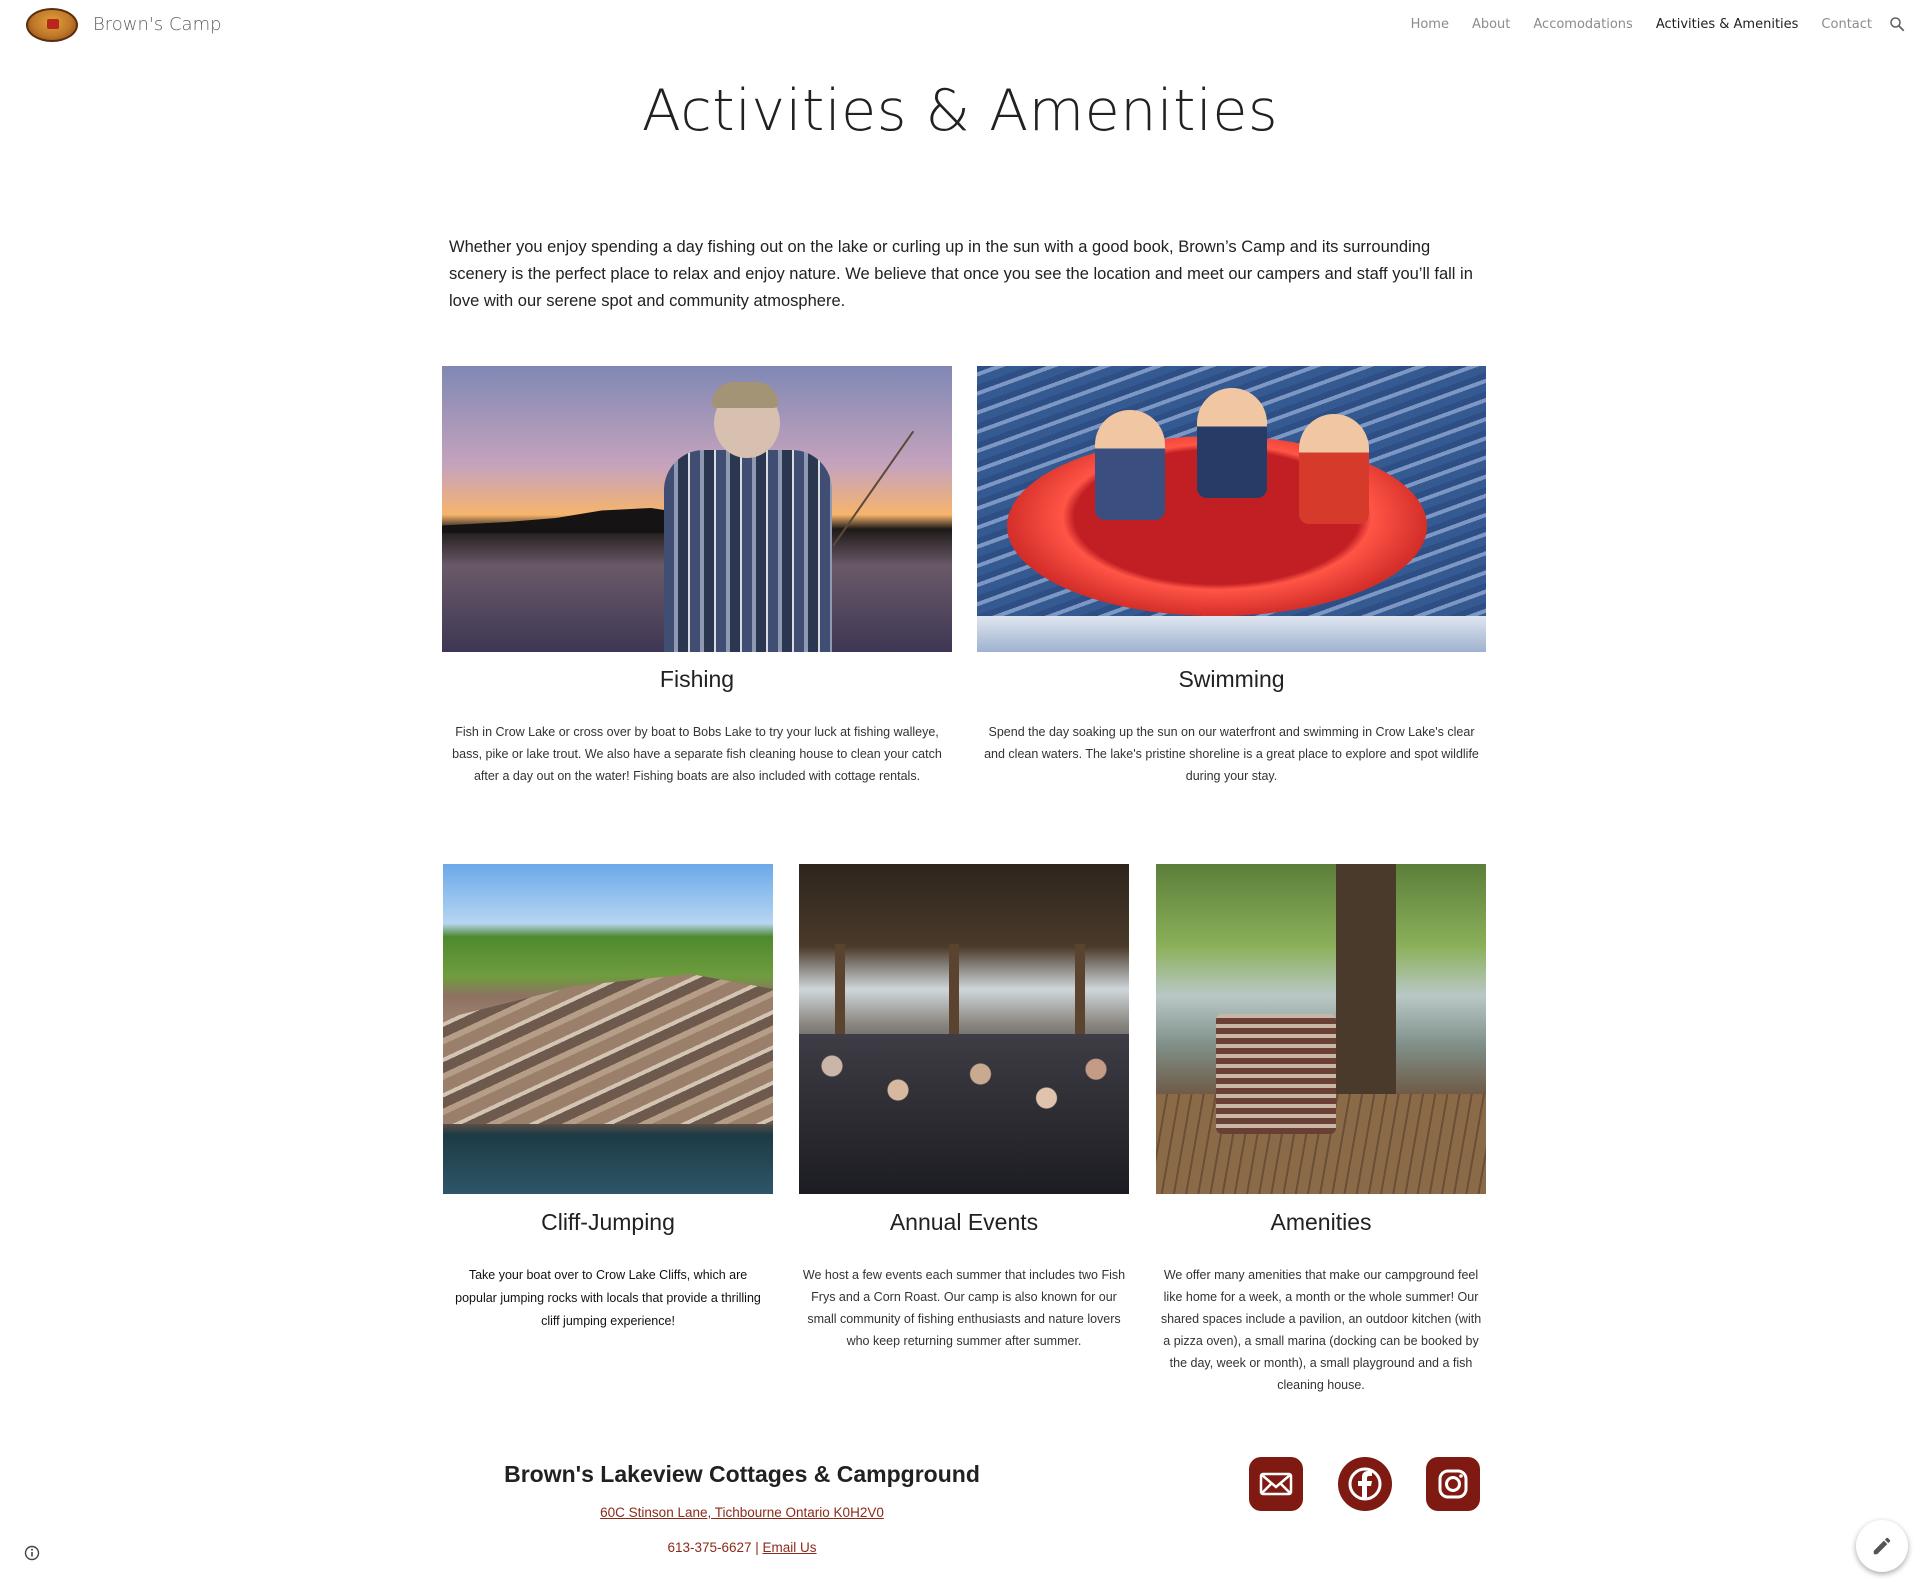  I want to click on tree-trunk, so click(1366, 984).